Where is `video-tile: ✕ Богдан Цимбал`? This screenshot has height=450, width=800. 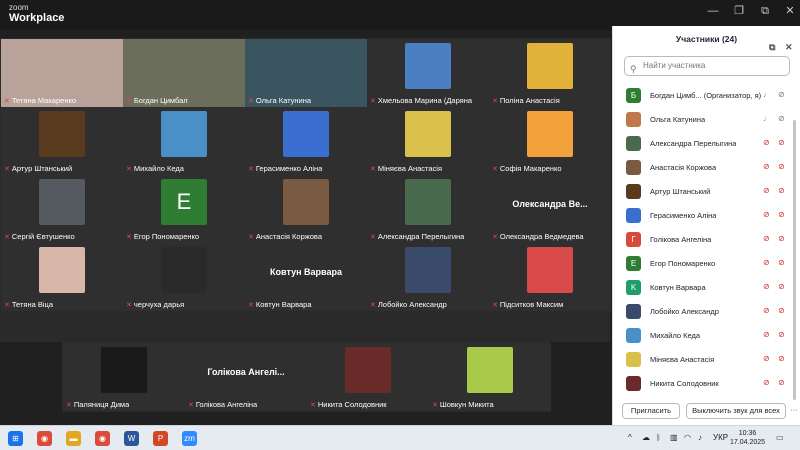 video-tile: ✕ Богдан Цимбал is located at coordinates (184, 73).